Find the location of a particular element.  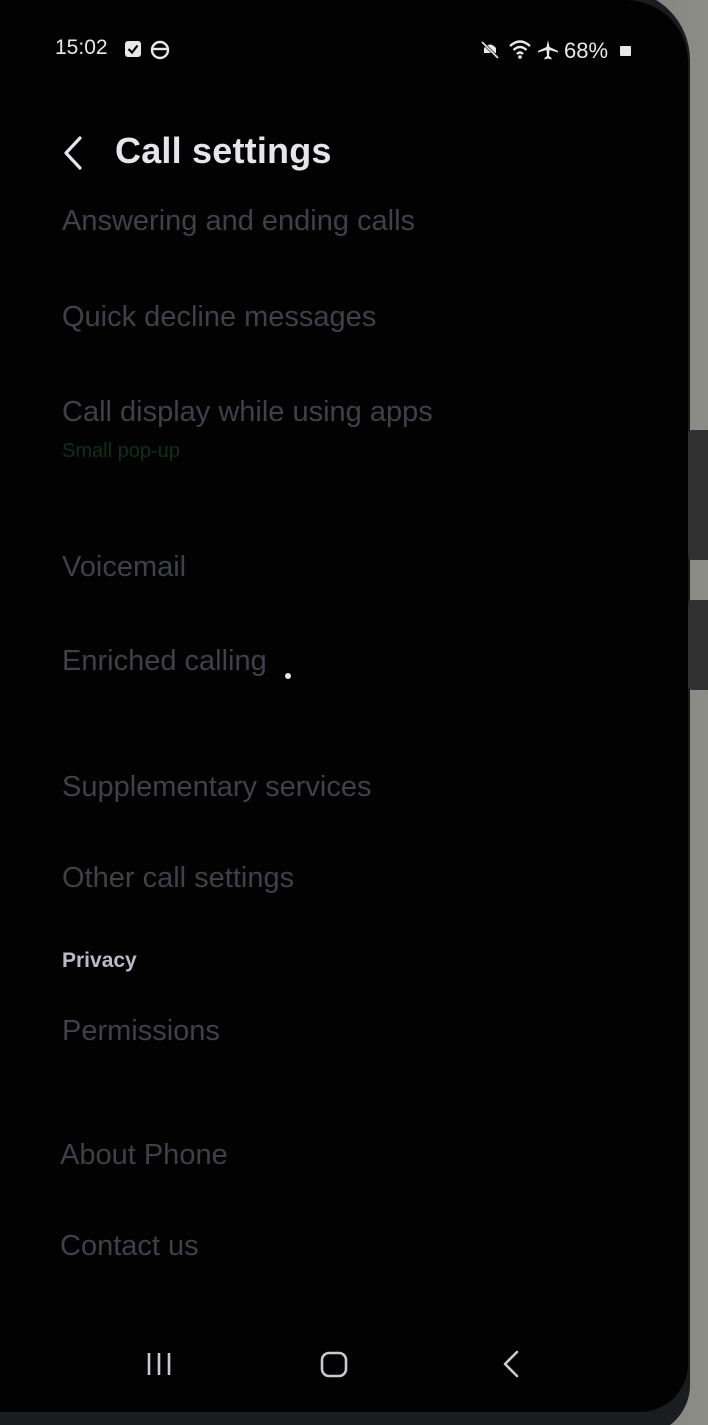

airplane-icon is located at coordinates (548, 52).